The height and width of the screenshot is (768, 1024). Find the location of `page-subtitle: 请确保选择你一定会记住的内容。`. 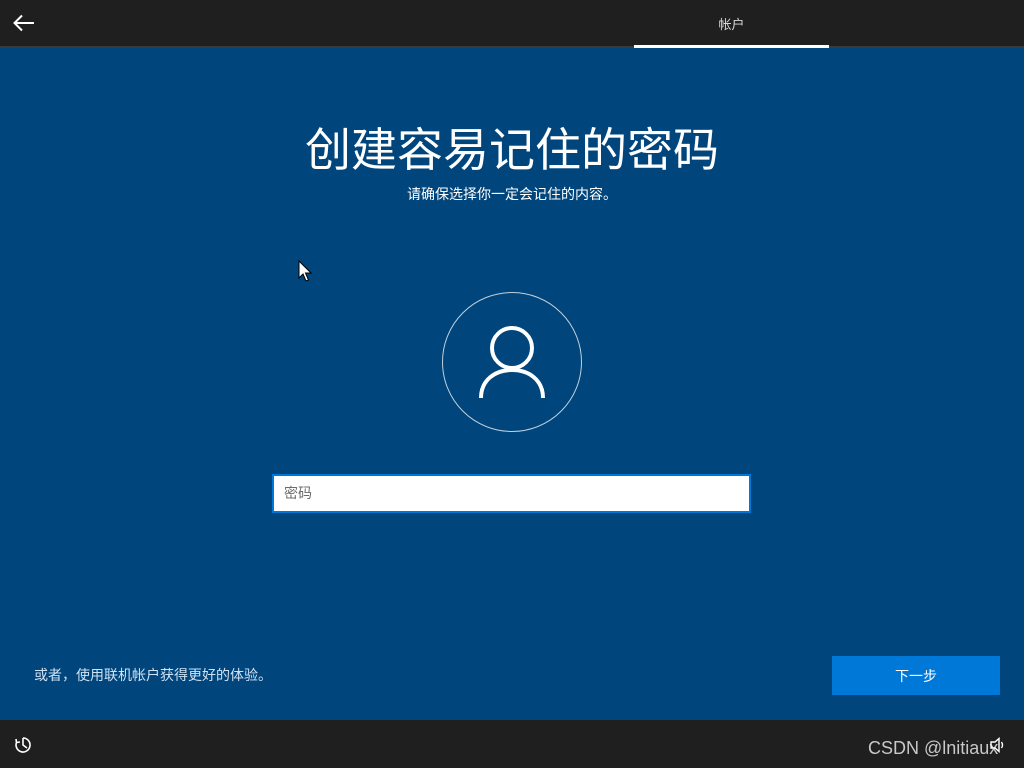

page-subtitle: 请确保选择你一定会记住的内容。 is located at coordinates (512, 195).